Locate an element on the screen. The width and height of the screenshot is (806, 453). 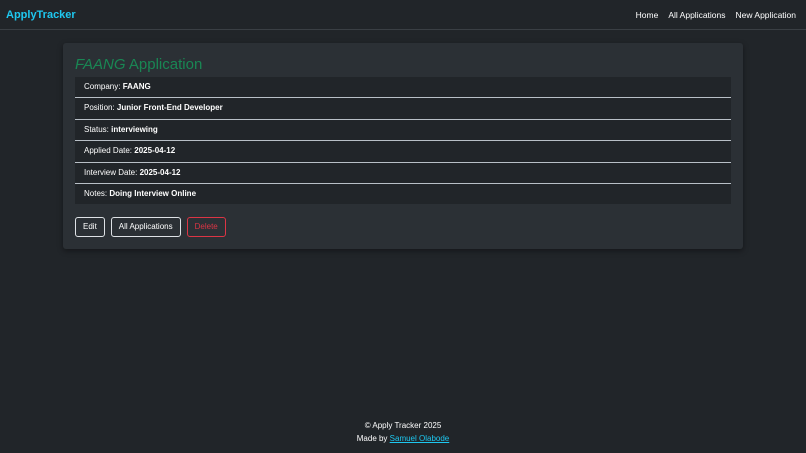
detail-label: Status: is located at coordinates (98, 129).